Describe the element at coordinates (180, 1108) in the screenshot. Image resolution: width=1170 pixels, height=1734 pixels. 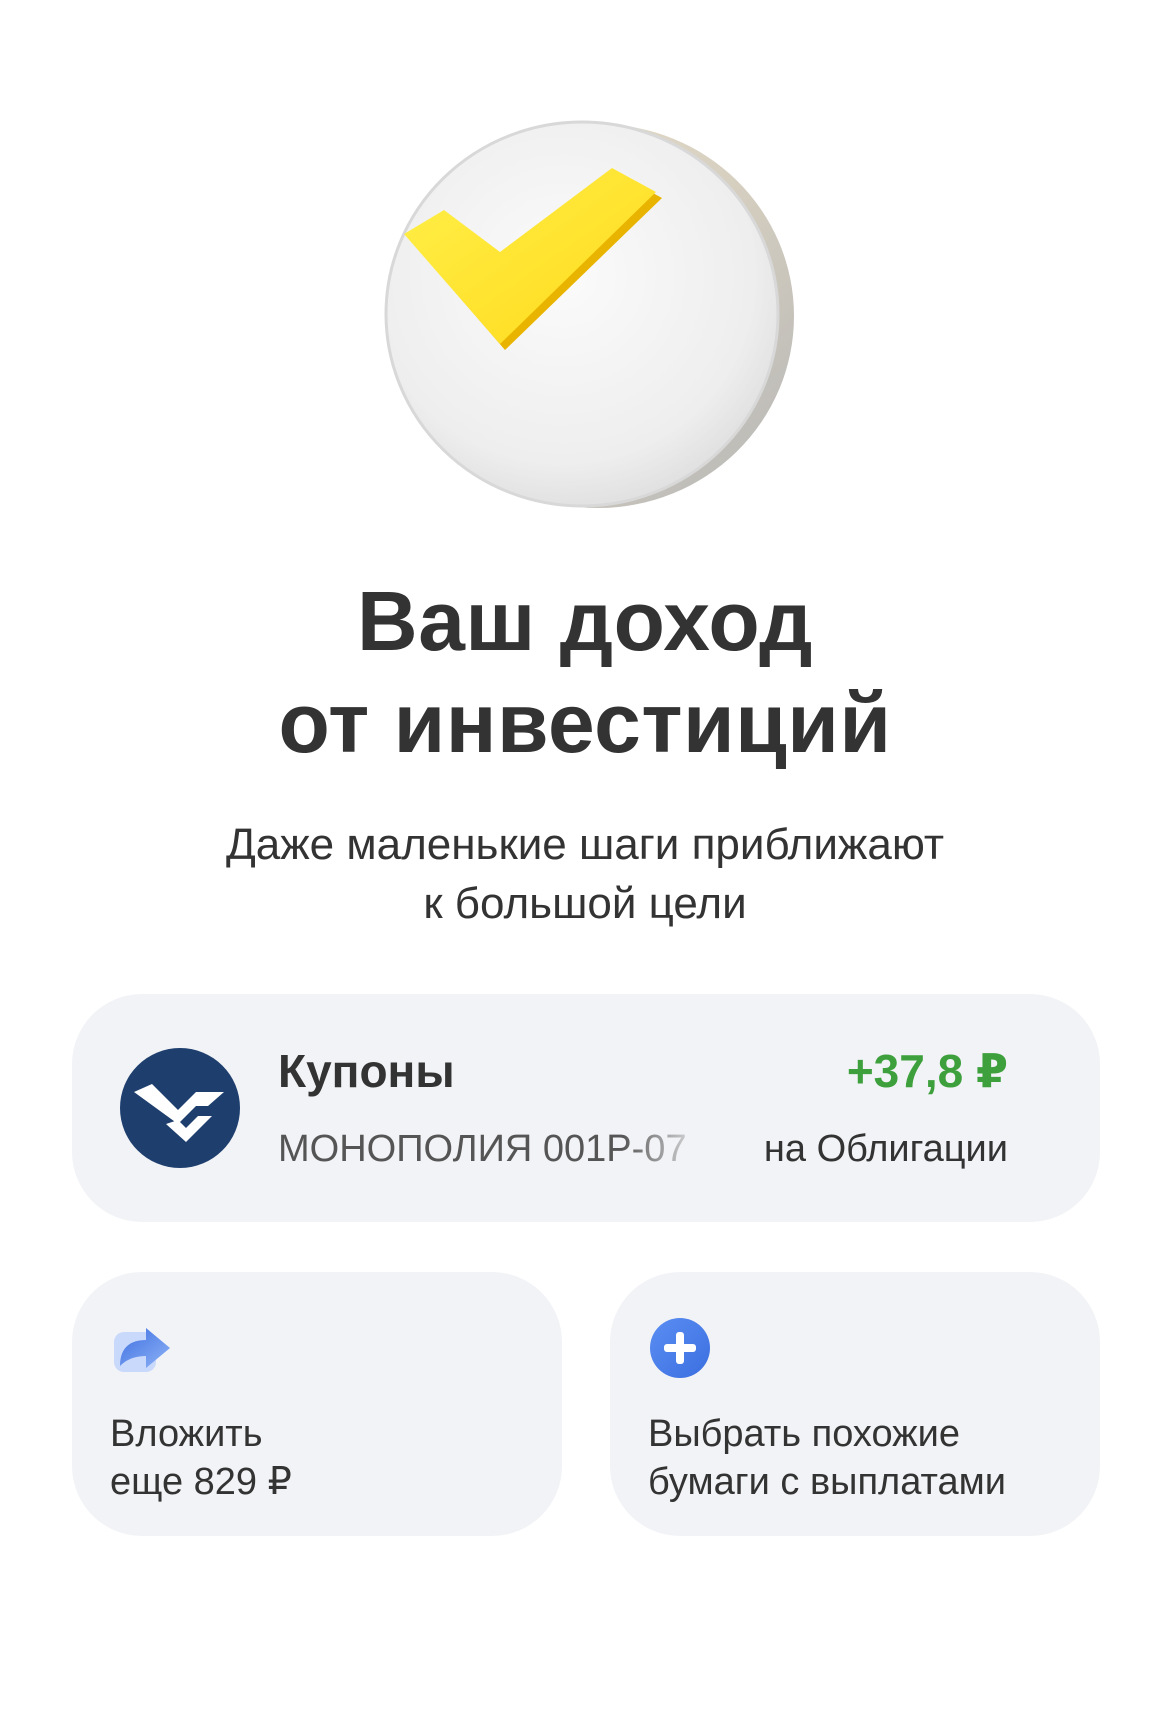
I see `monopoly-bond-logo-icon` at that location.